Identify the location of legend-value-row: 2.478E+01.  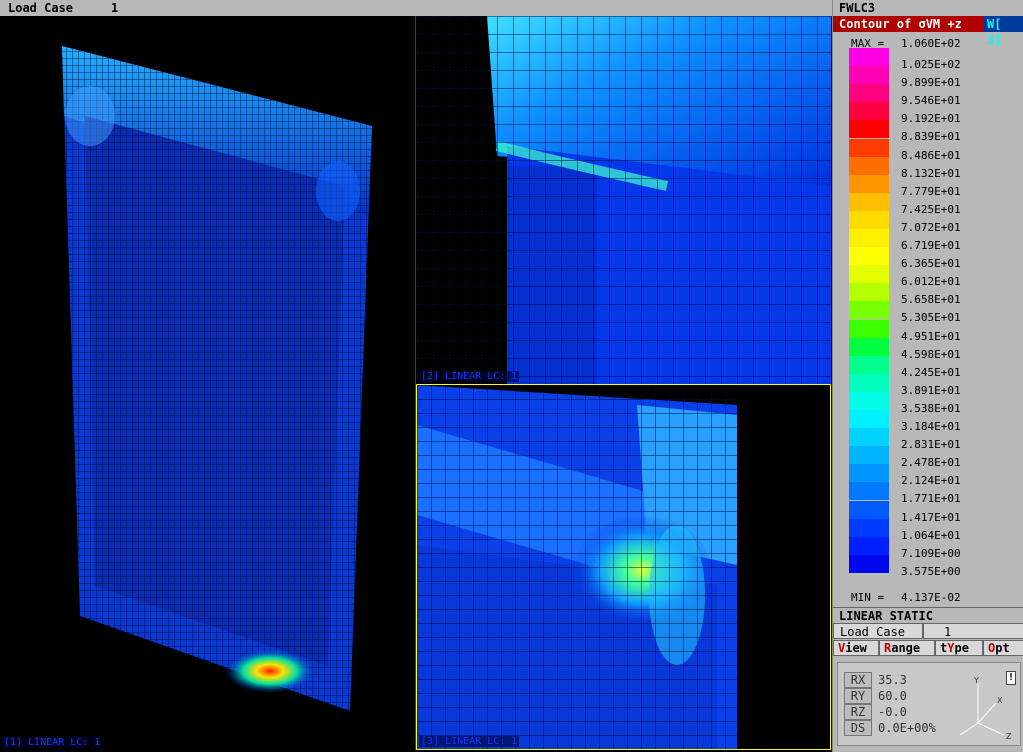
(928, 463).